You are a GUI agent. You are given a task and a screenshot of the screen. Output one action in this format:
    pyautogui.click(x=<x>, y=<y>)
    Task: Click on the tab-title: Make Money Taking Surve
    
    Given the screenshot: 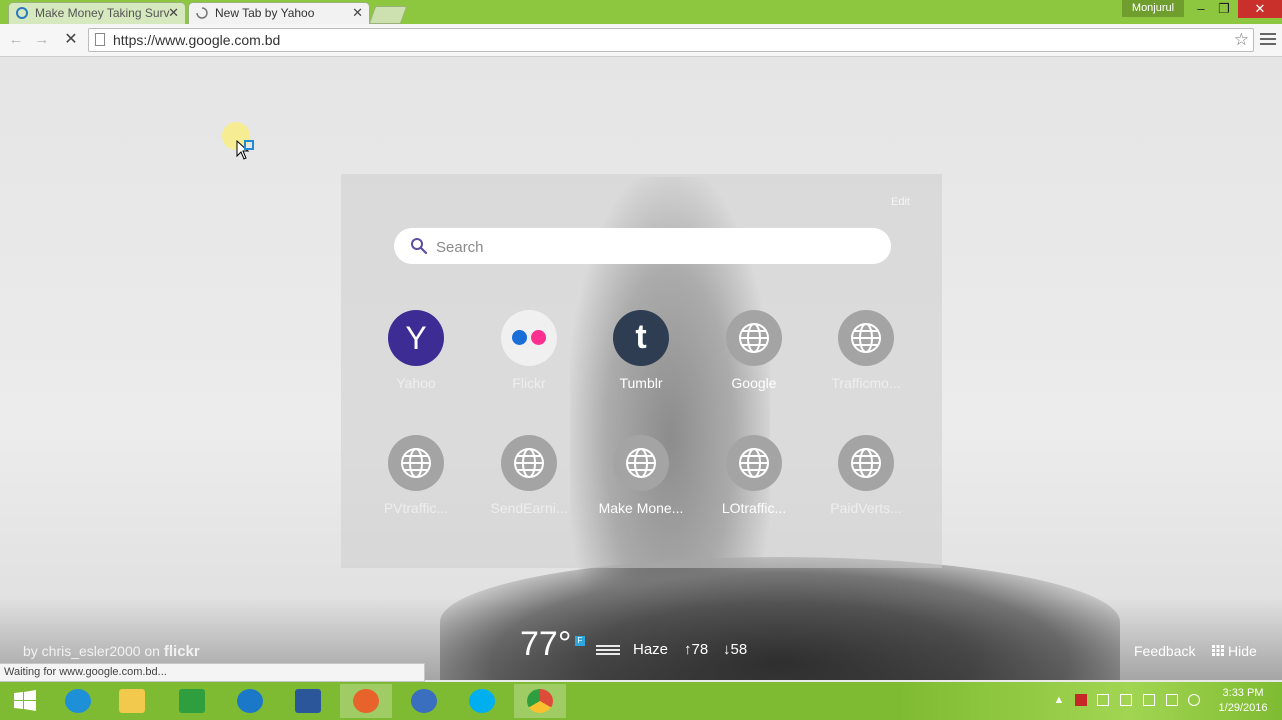 What is the action you would take?
    pyautogui.click(x=102, y=13)
    